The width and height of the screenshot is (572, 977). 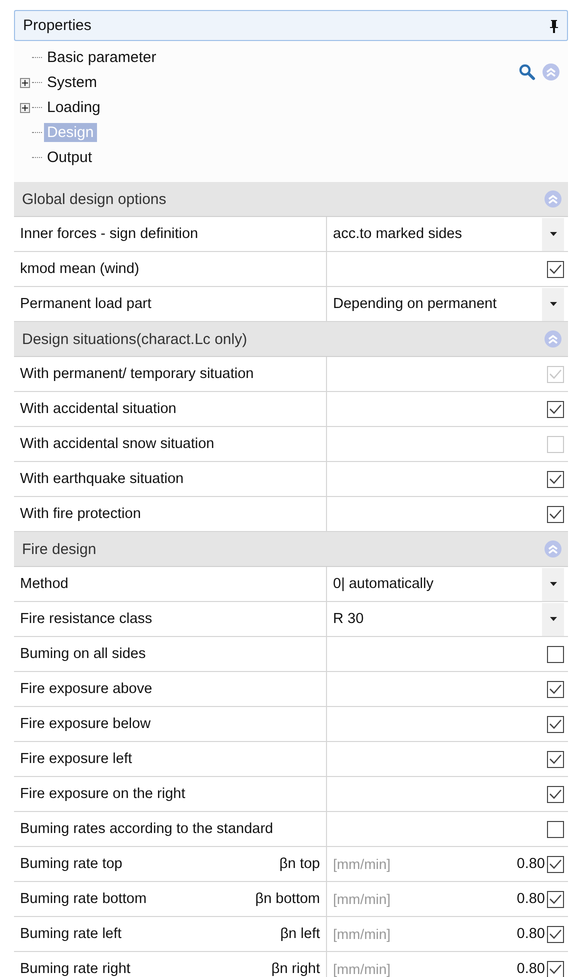 I want to click on section-title: Global design options, so click(x=94, y=199).